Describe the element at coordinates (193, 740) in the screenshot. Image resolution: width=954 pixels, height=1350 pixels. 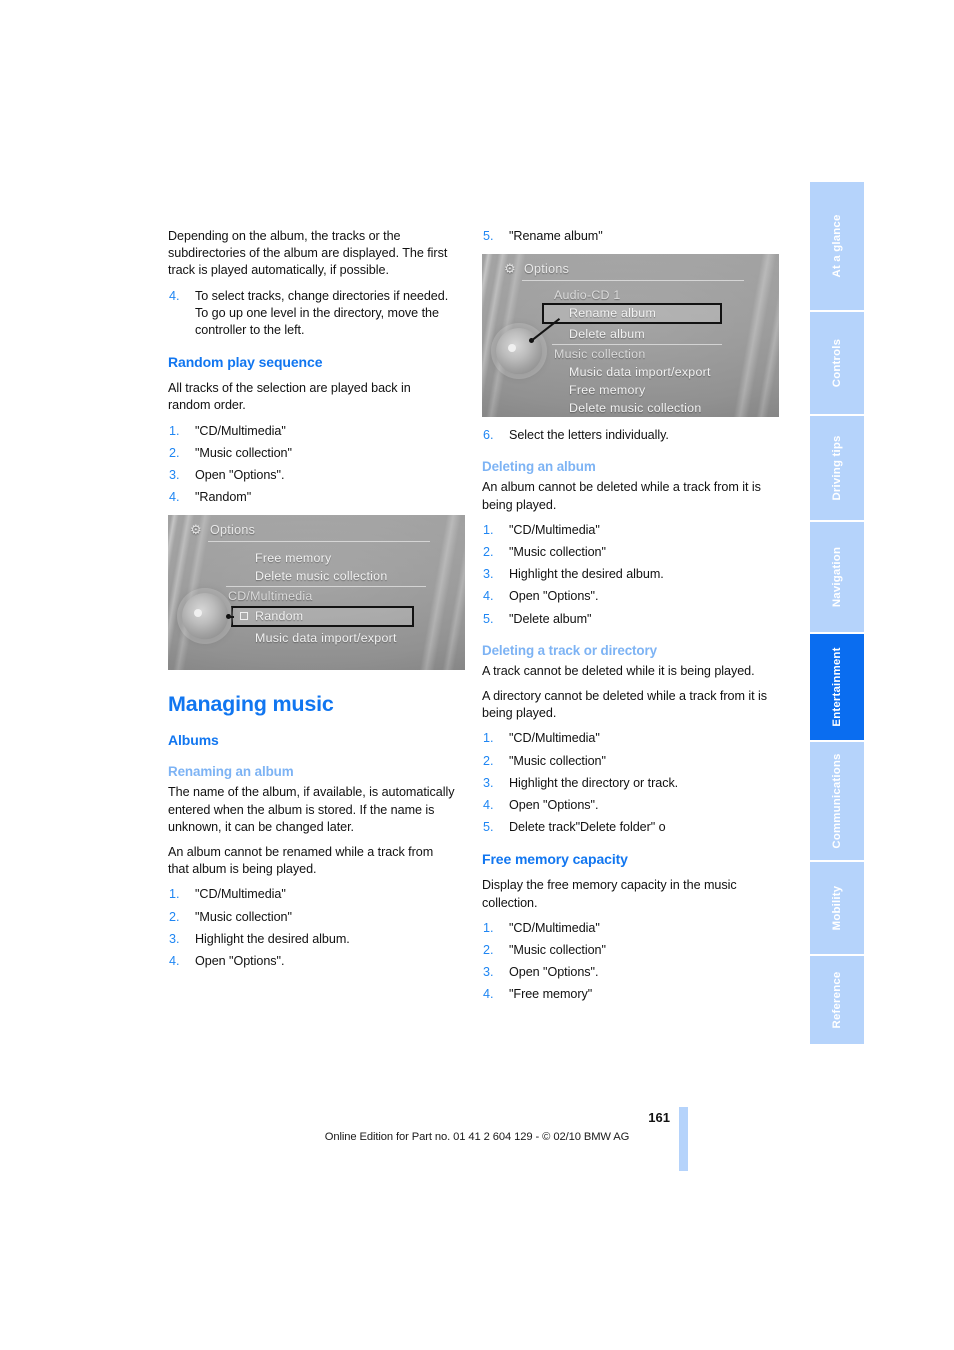
I see `heading-albums: Albums` at that location.